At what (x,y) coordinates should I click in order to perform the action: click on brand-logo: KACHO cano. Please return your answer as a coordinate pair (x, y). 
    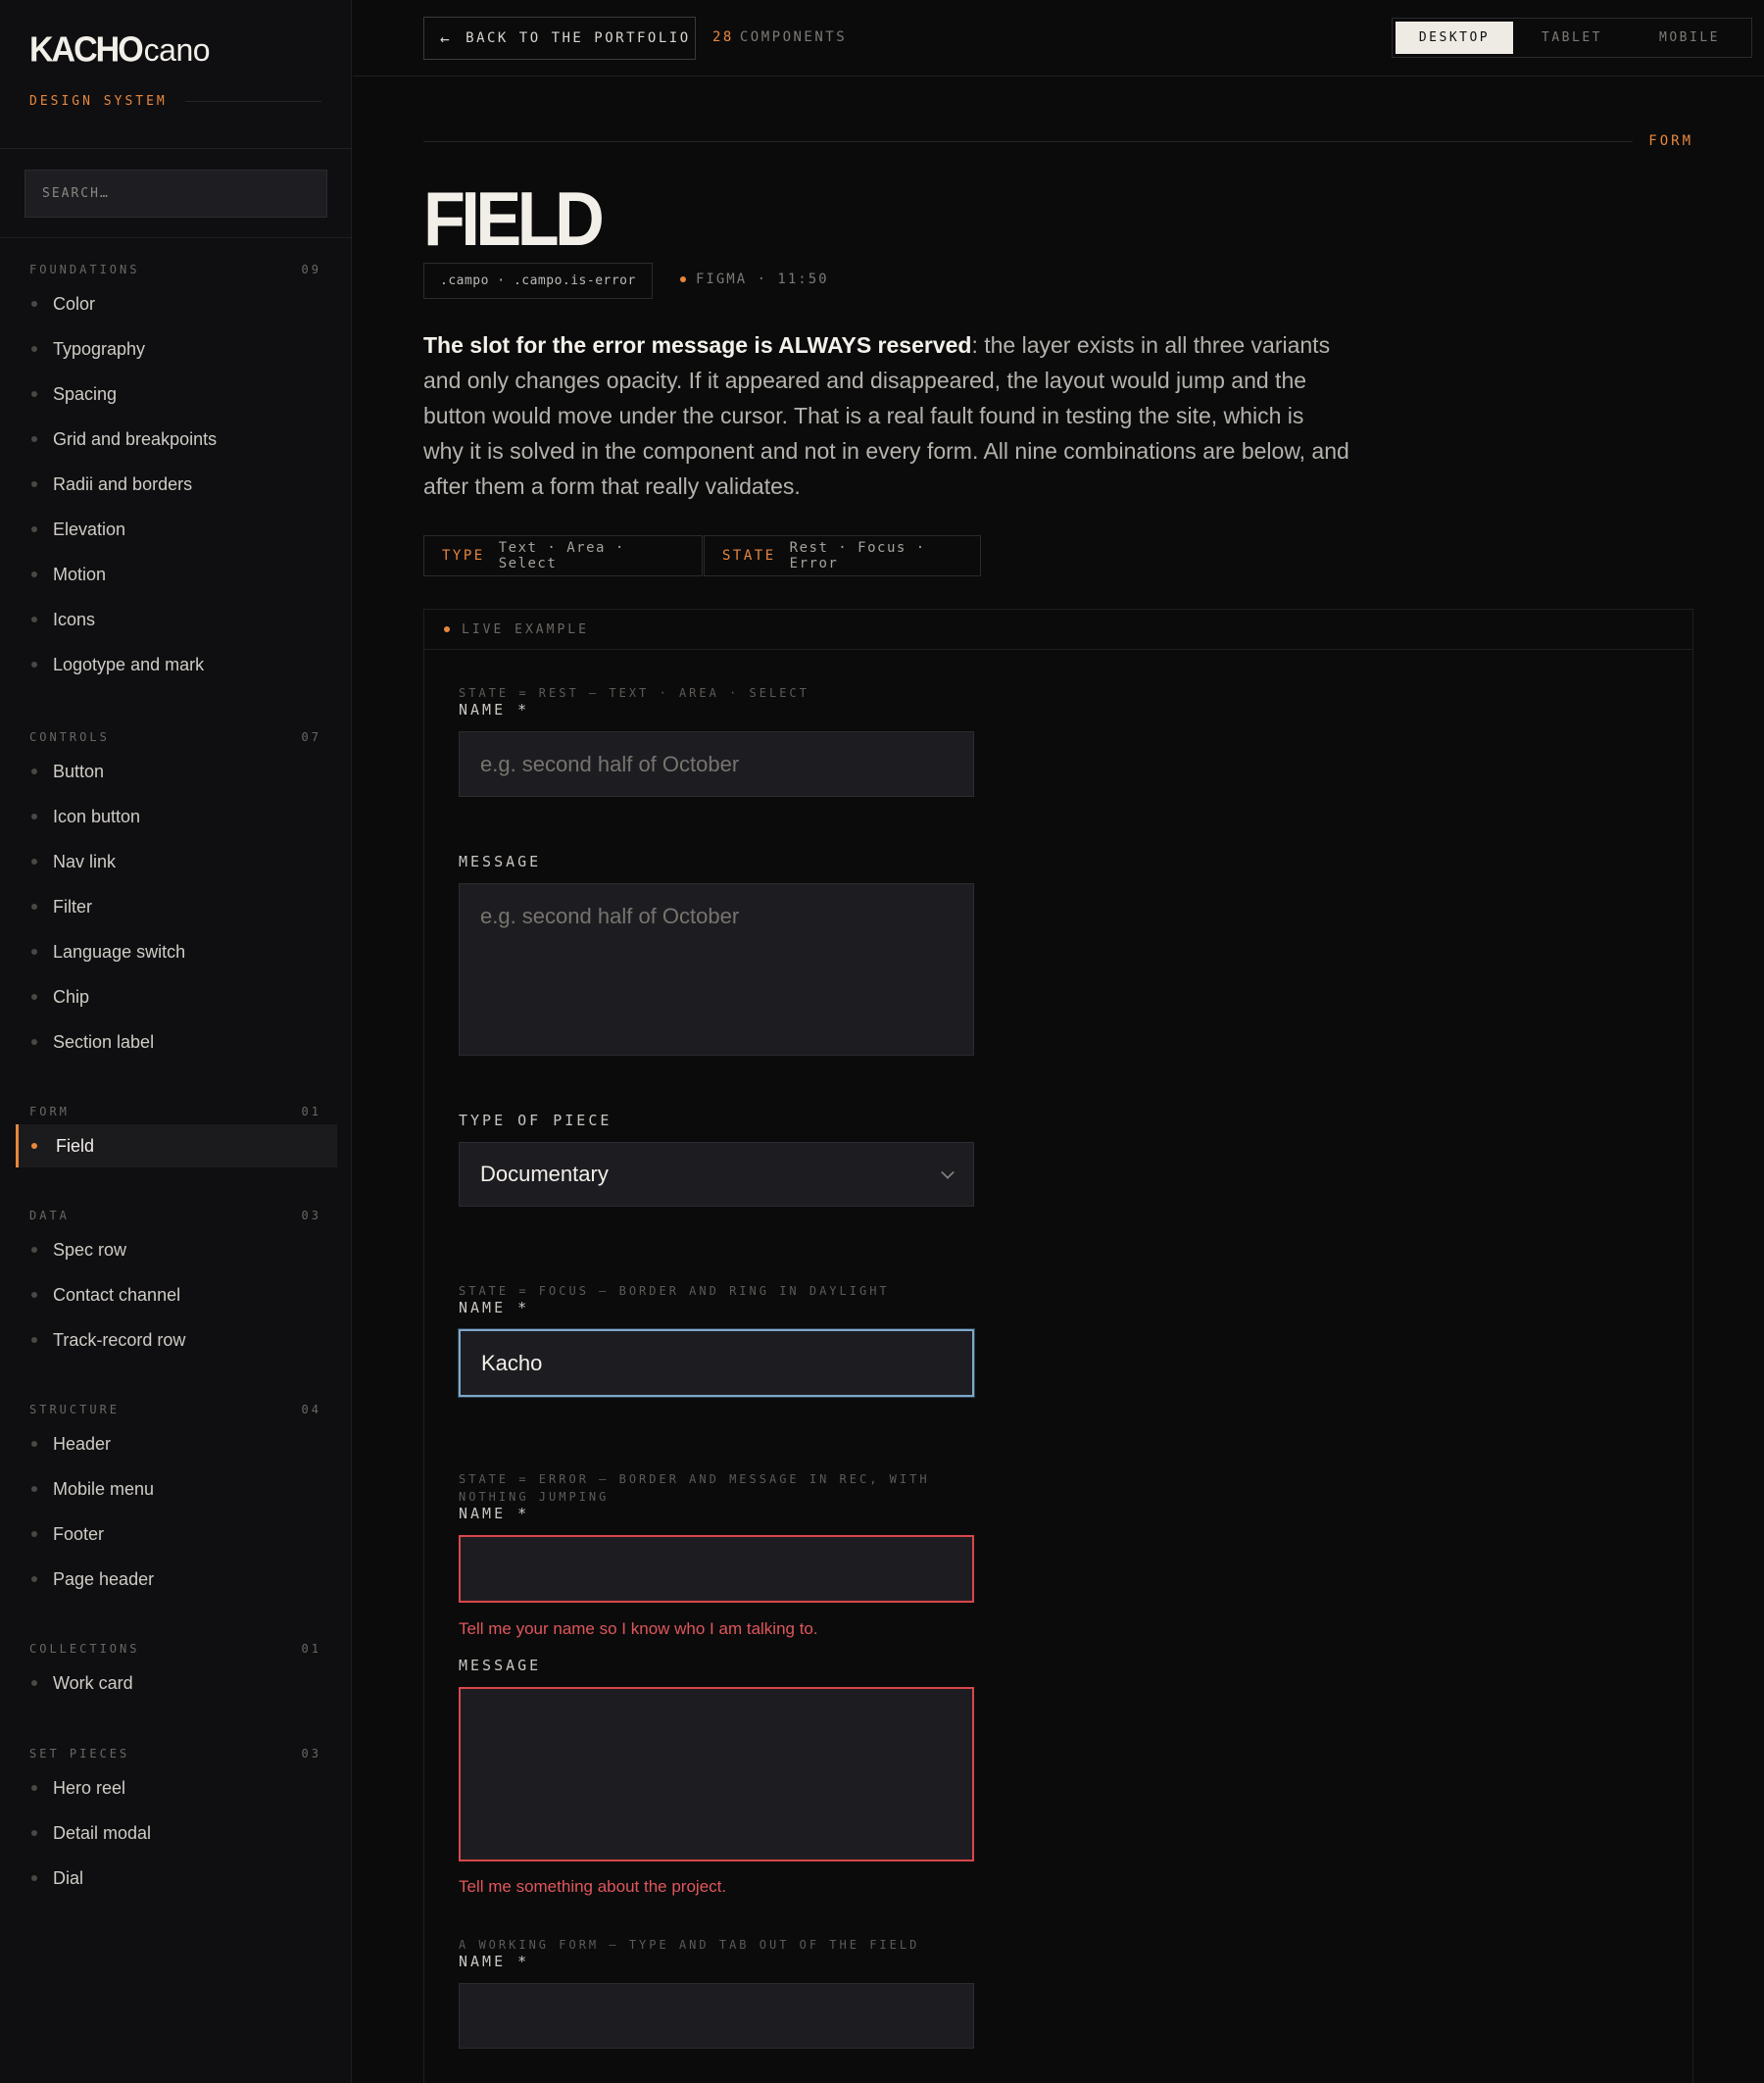
    Looking at the image, I should click on (120, 50).